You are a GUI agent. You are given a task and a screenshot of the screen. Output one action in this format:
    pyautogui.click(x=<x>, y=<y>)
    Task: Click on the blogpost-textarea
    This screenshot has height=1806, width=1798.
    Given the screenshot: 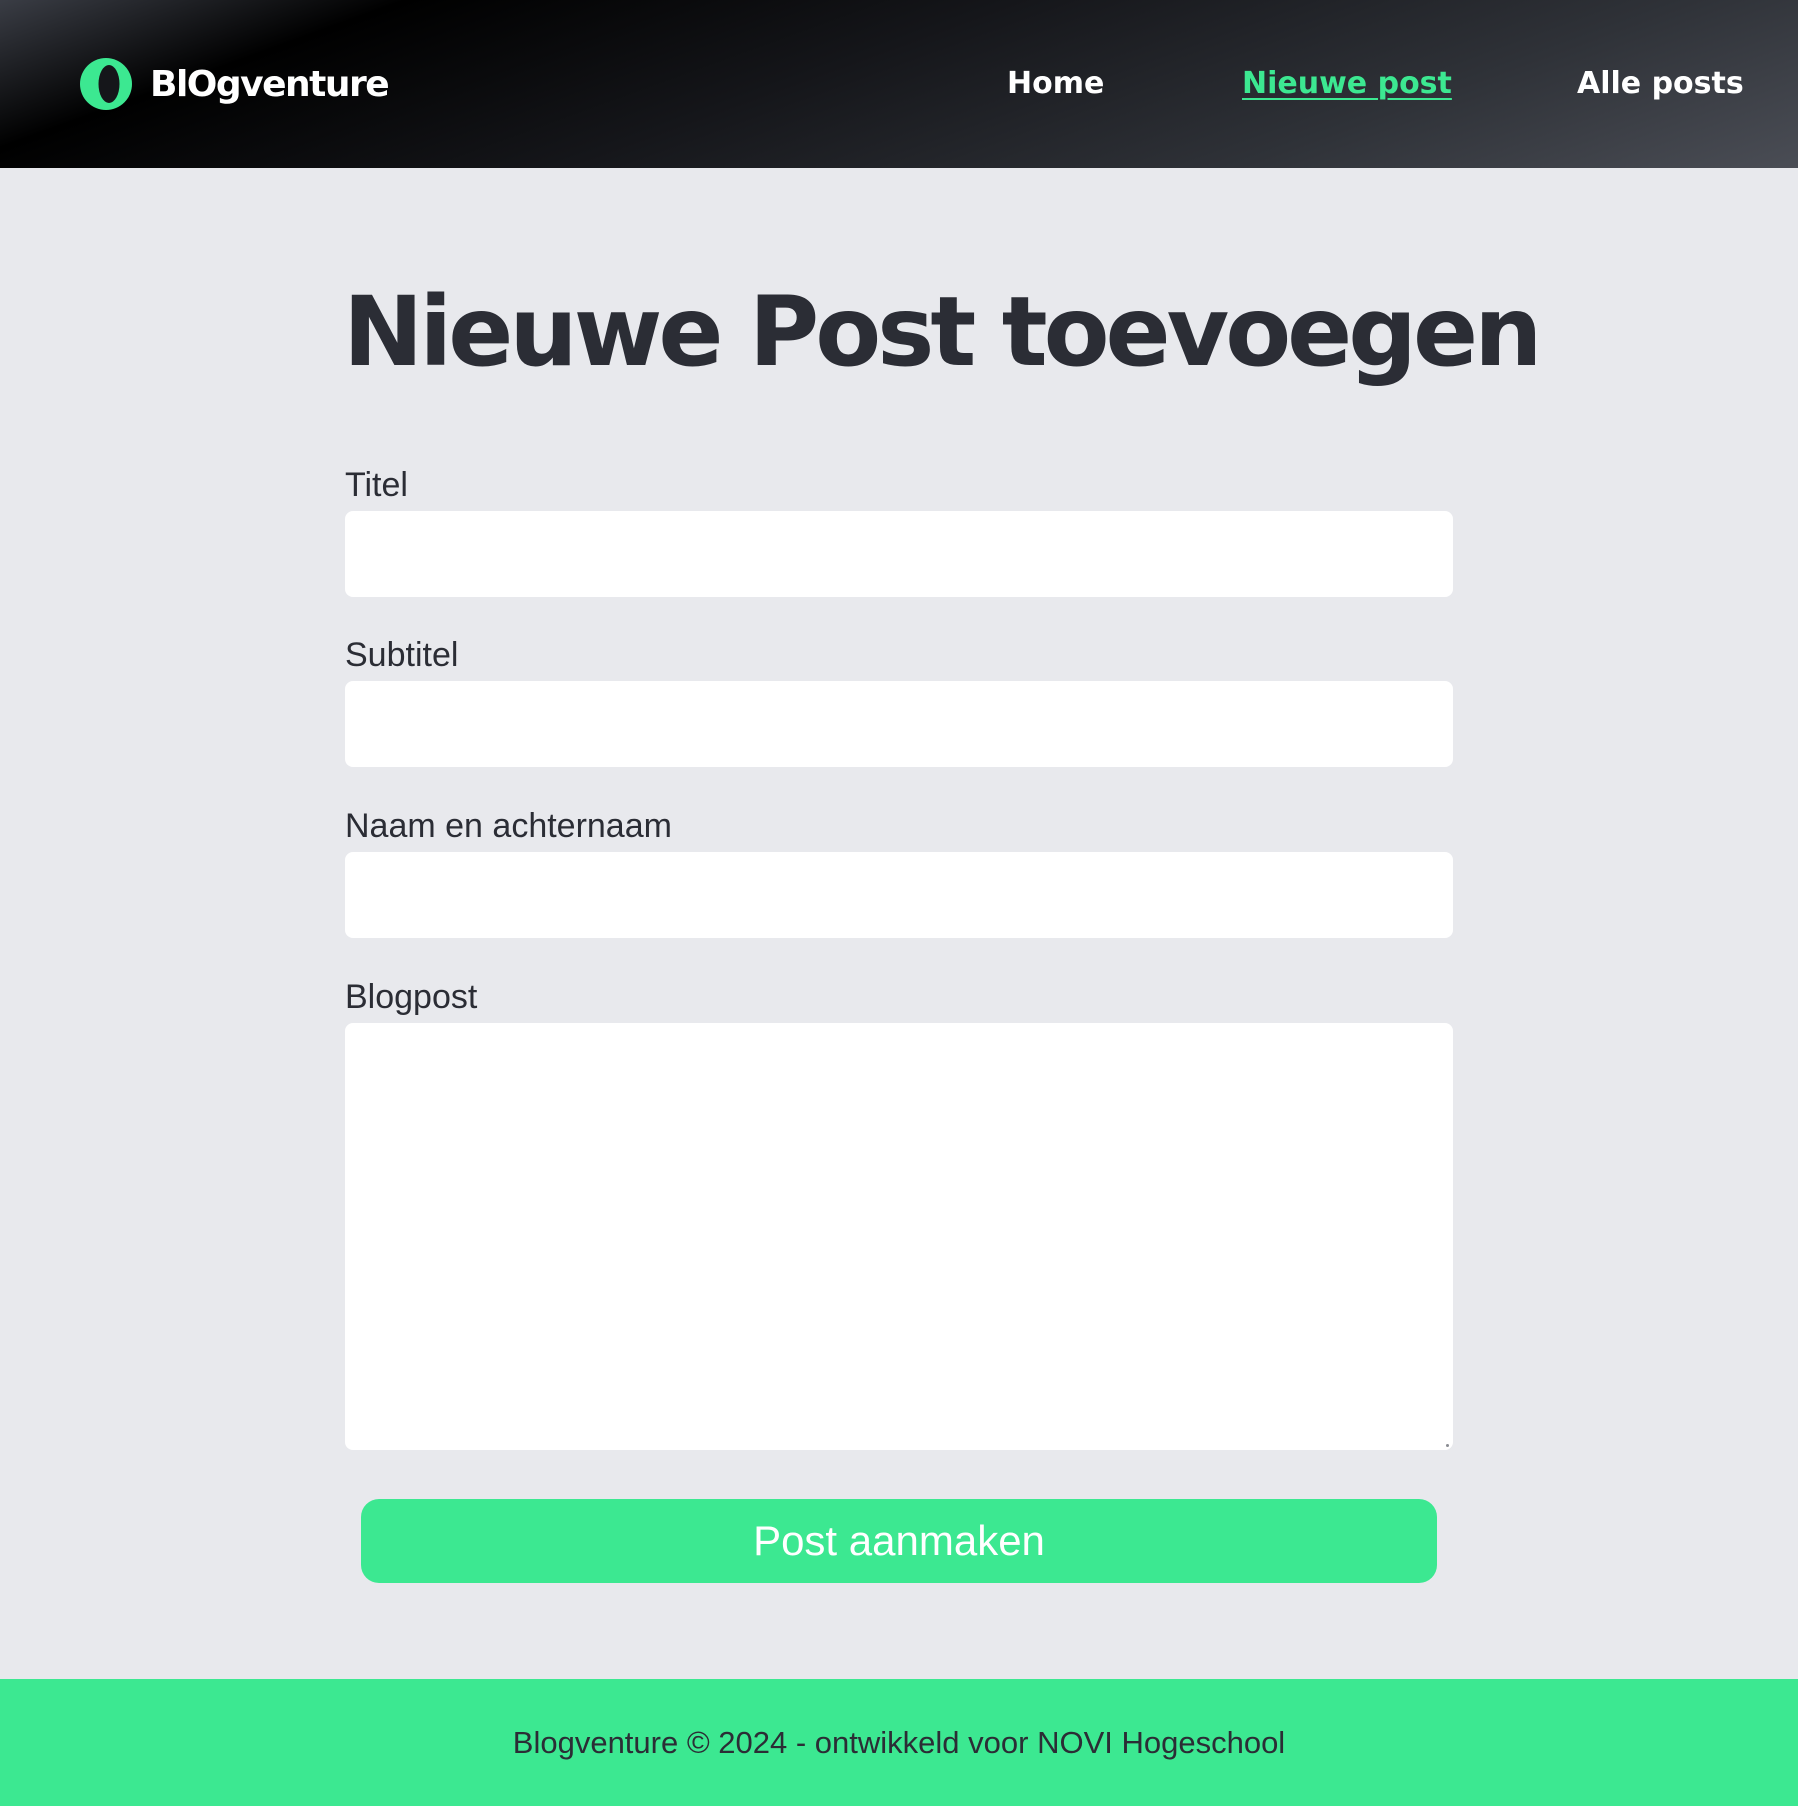 What is the action you would take?
    pyautogui.click(x=899, y=1236)
    